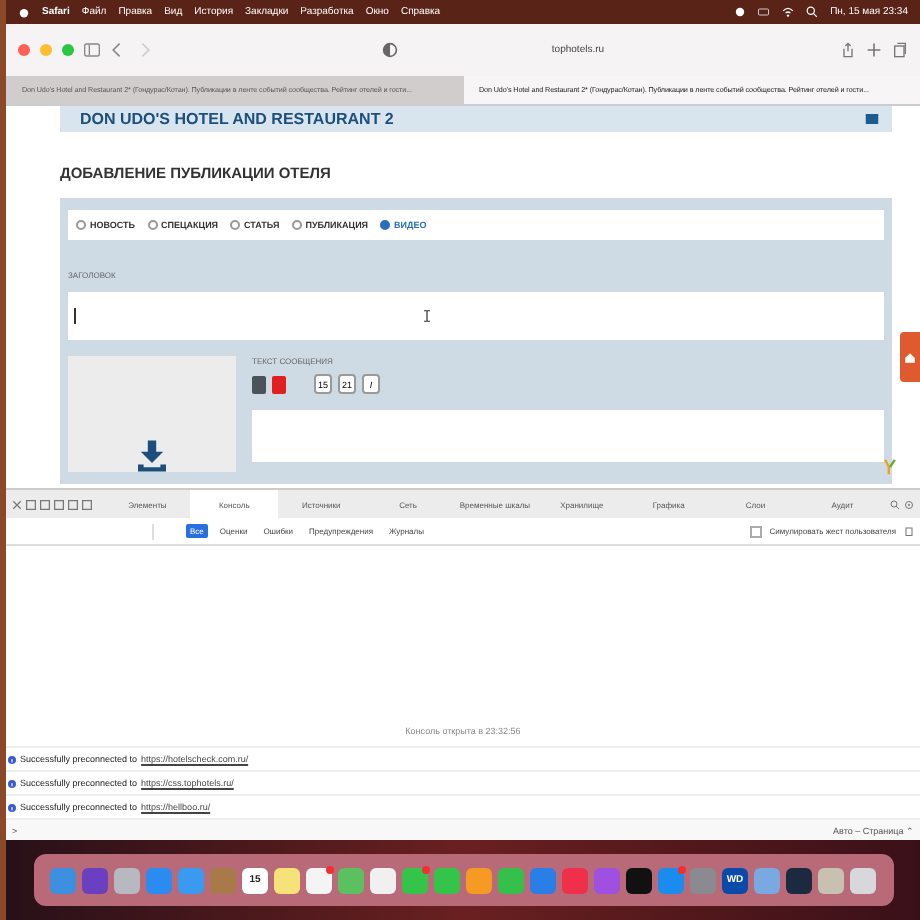  Describe the element at coordinates (152, 414) in the screenshot. I see `image-upload-area` at that location.